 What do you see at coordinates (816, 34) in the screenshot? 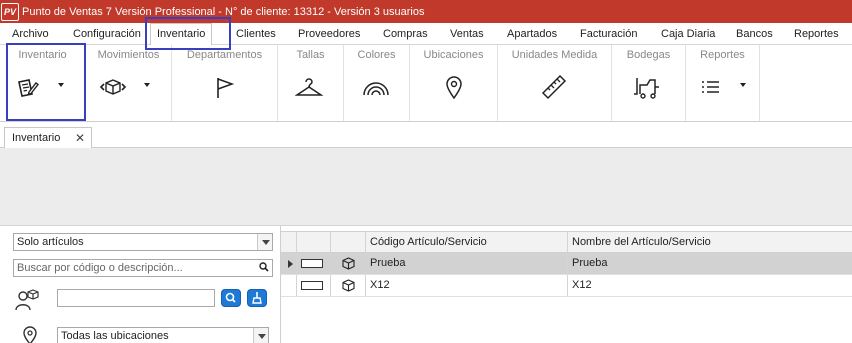
I see `menu-reportes: Reportes` at bounding box center [816, 34].